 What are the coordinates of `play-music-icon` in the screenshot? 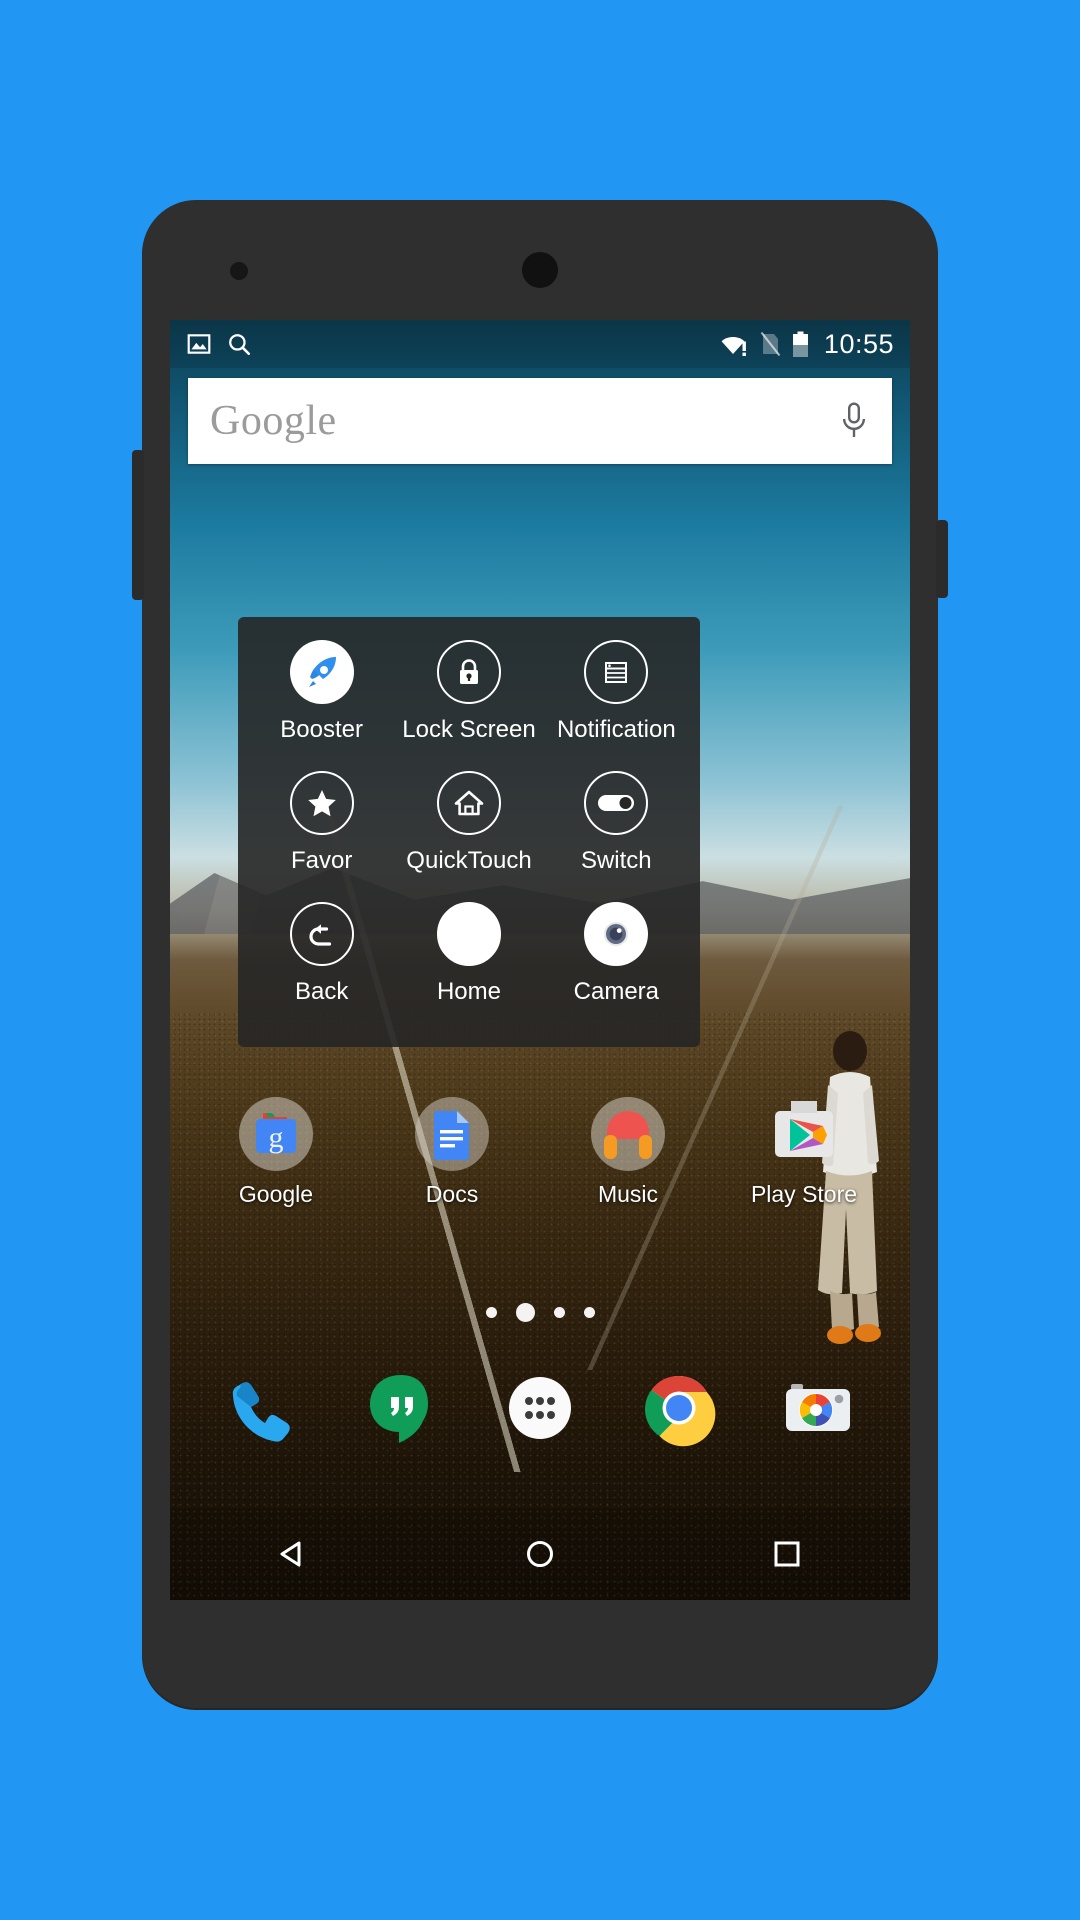 It's located at (628, 1134).